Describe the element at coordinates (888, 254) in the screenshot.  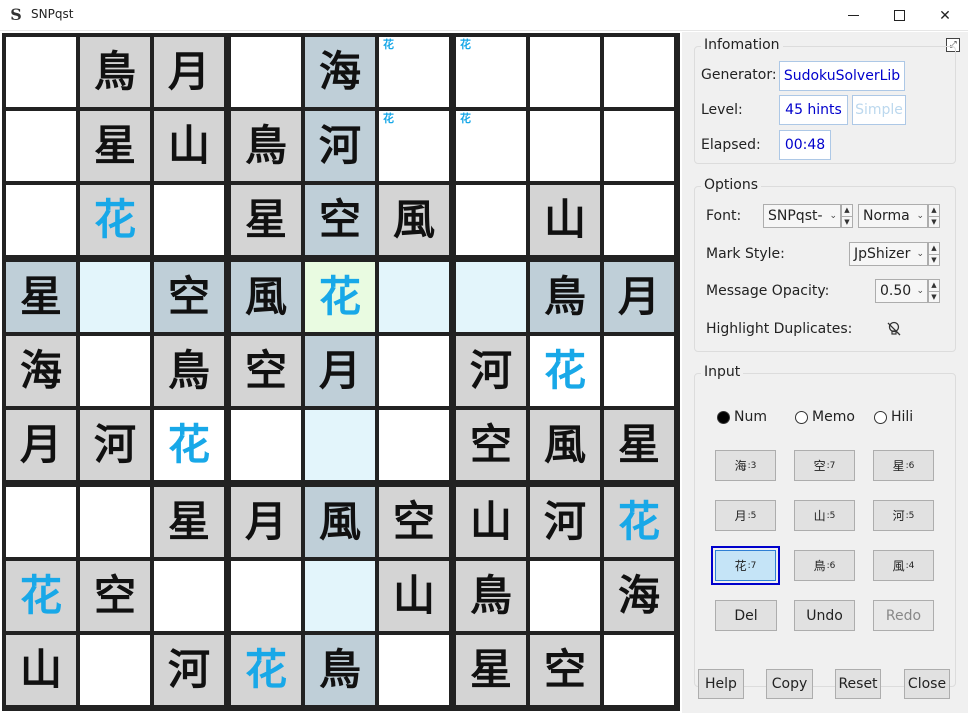
I see `mark-style-select: JpShizer ⌄` at that location.